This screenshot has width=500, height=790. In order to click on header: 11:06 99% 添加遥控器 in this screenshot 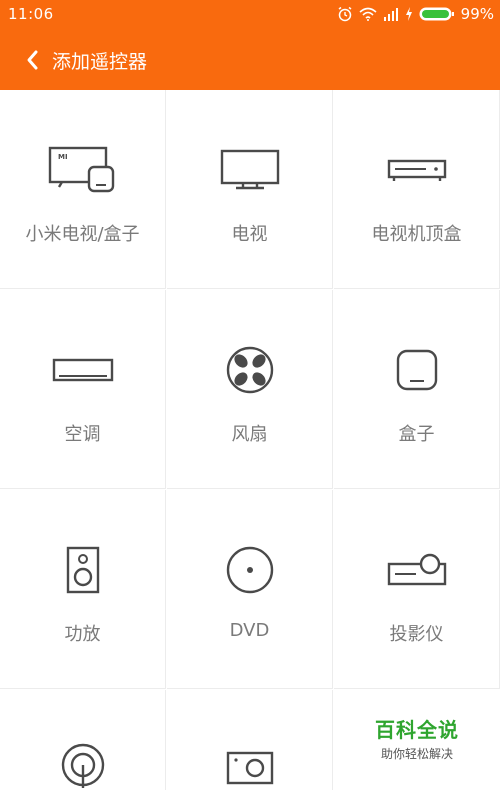, I will do `click(250, 45)`.